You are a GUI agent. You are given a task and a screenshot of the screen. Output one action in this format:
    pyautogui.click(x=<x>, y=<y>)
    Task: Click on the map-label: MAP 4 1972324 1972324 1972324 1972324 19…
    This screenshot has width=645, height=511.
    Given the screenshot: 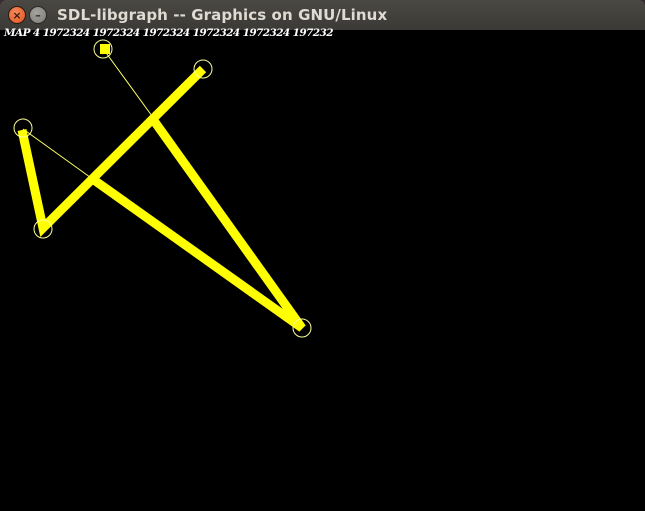 What is the action you would take?
    pyautogui.click(x=169, y=33)
    